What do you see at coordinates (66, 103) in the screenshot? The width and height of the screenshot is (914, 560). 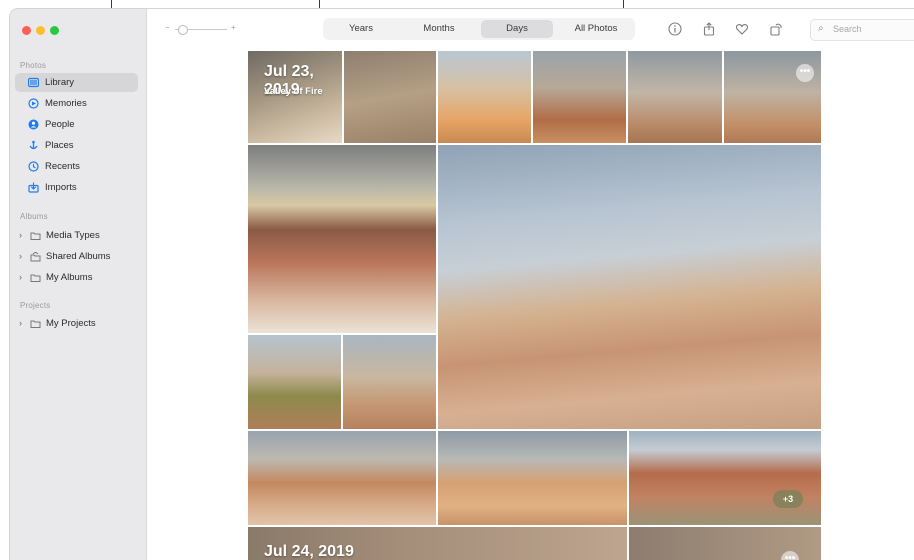 I see `sidebar-item-label: Memories` at bounding box center [66, 103].